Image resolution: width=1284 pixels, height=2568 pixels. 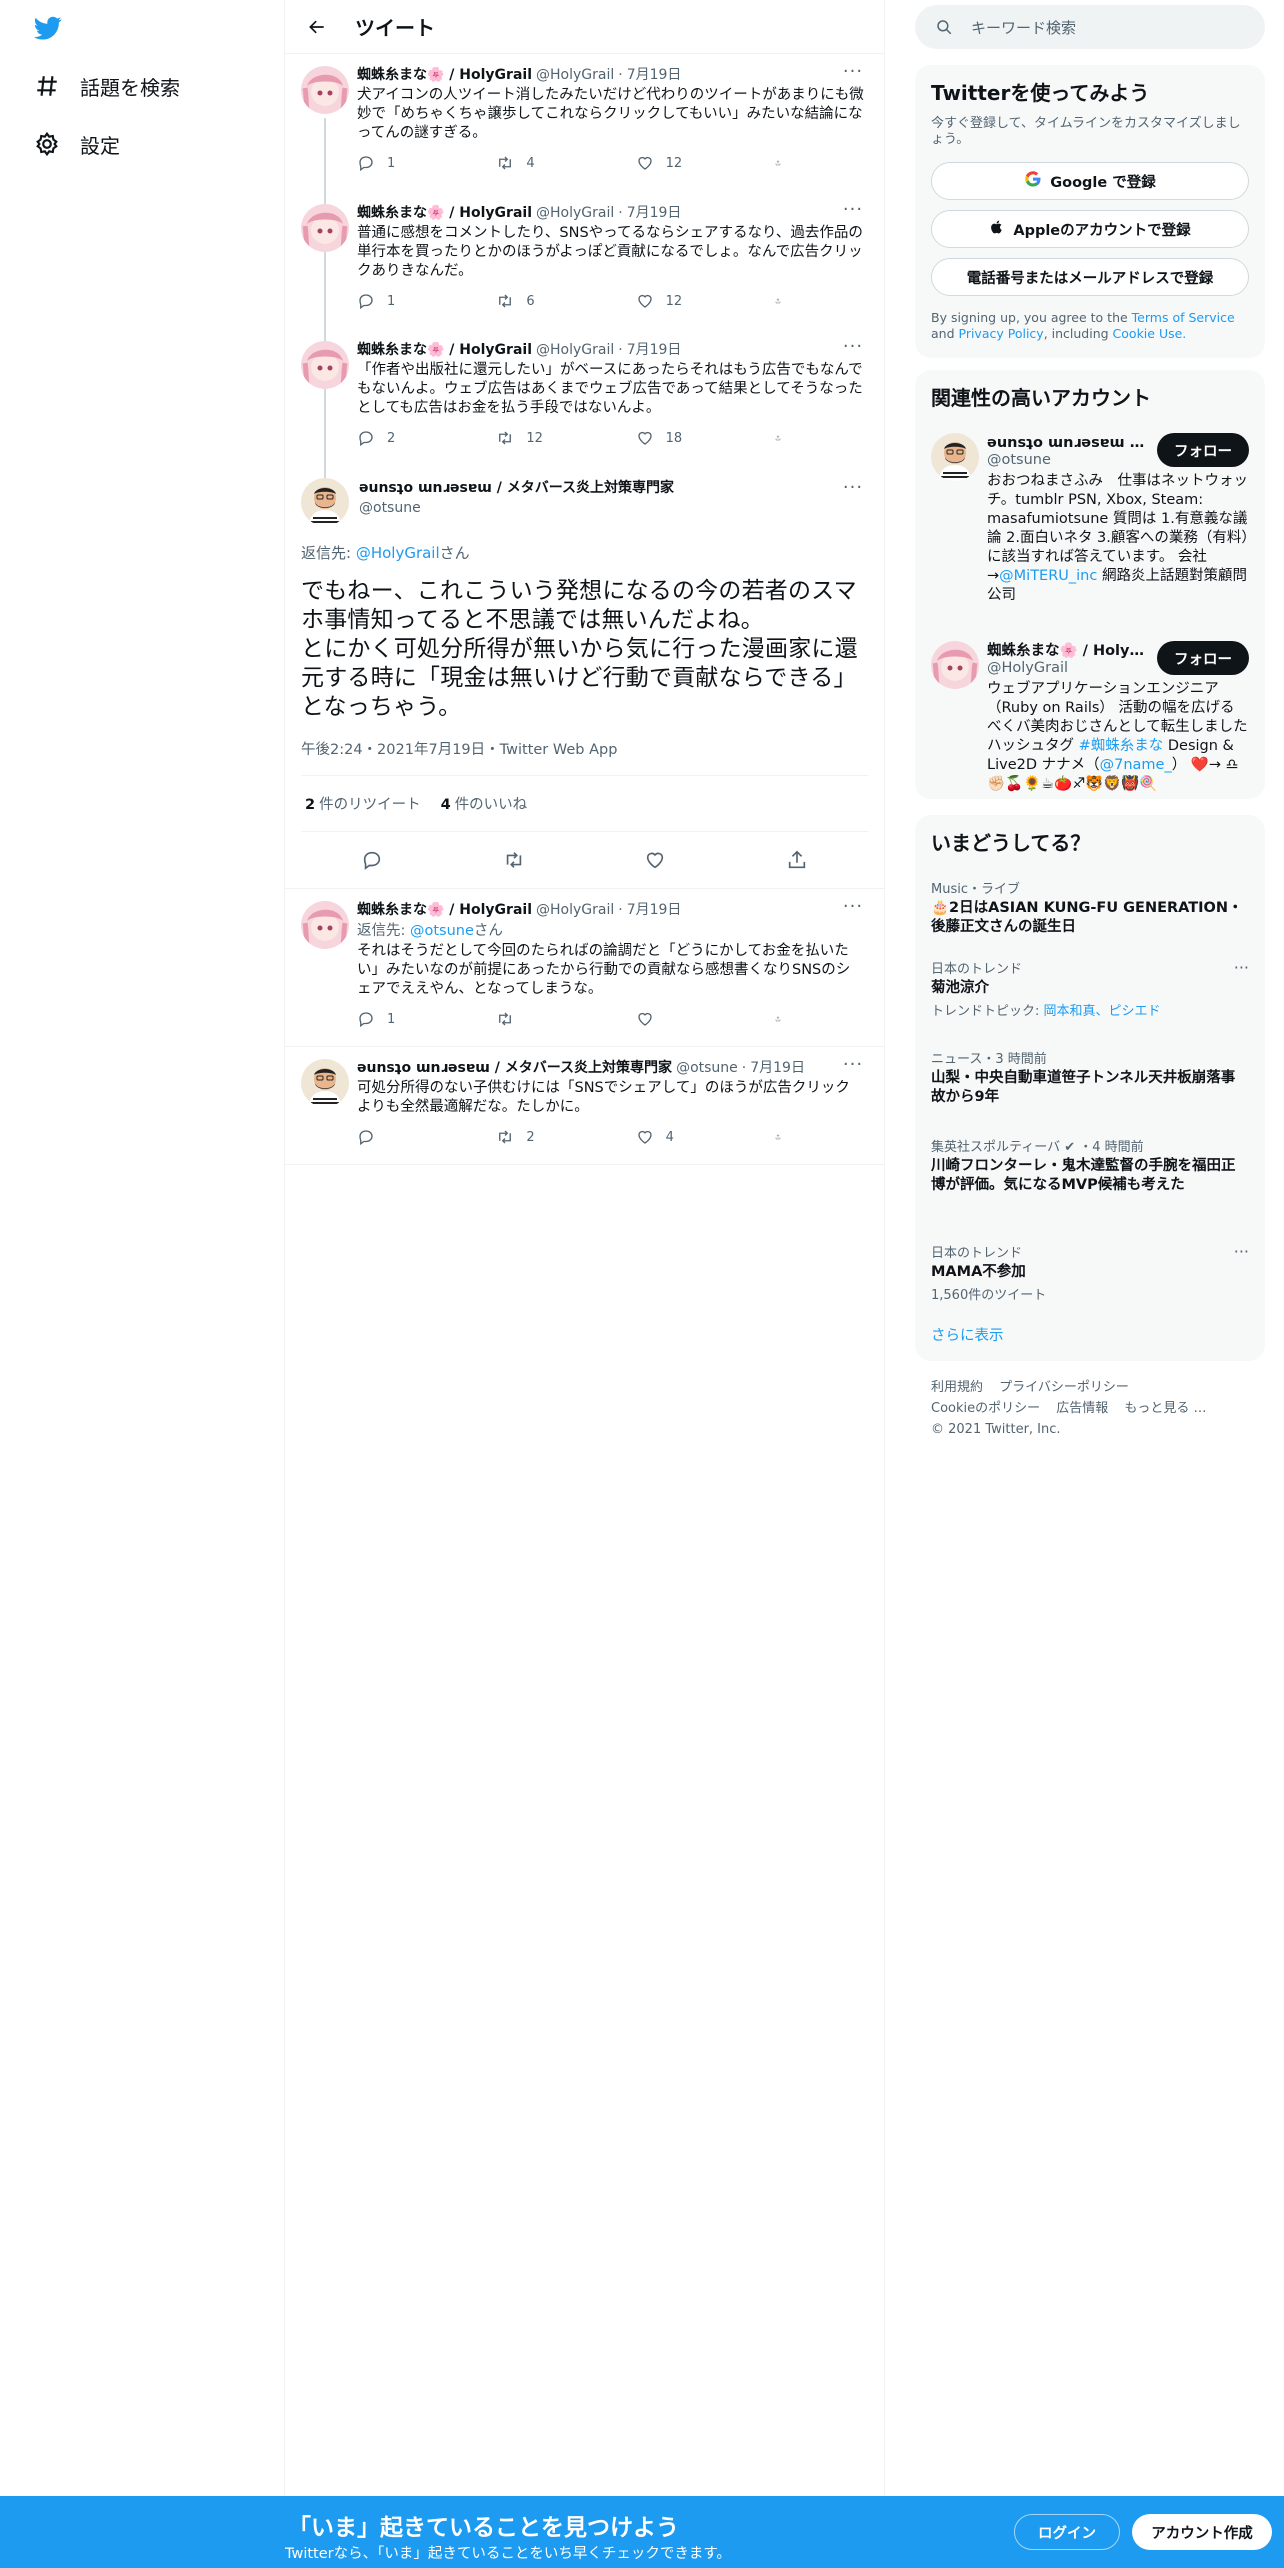 What do you see at coordinates (1001, 333) in the screenshot?
I see `privacy-link: Privacy Policy` at bounding box center [1001, 333].